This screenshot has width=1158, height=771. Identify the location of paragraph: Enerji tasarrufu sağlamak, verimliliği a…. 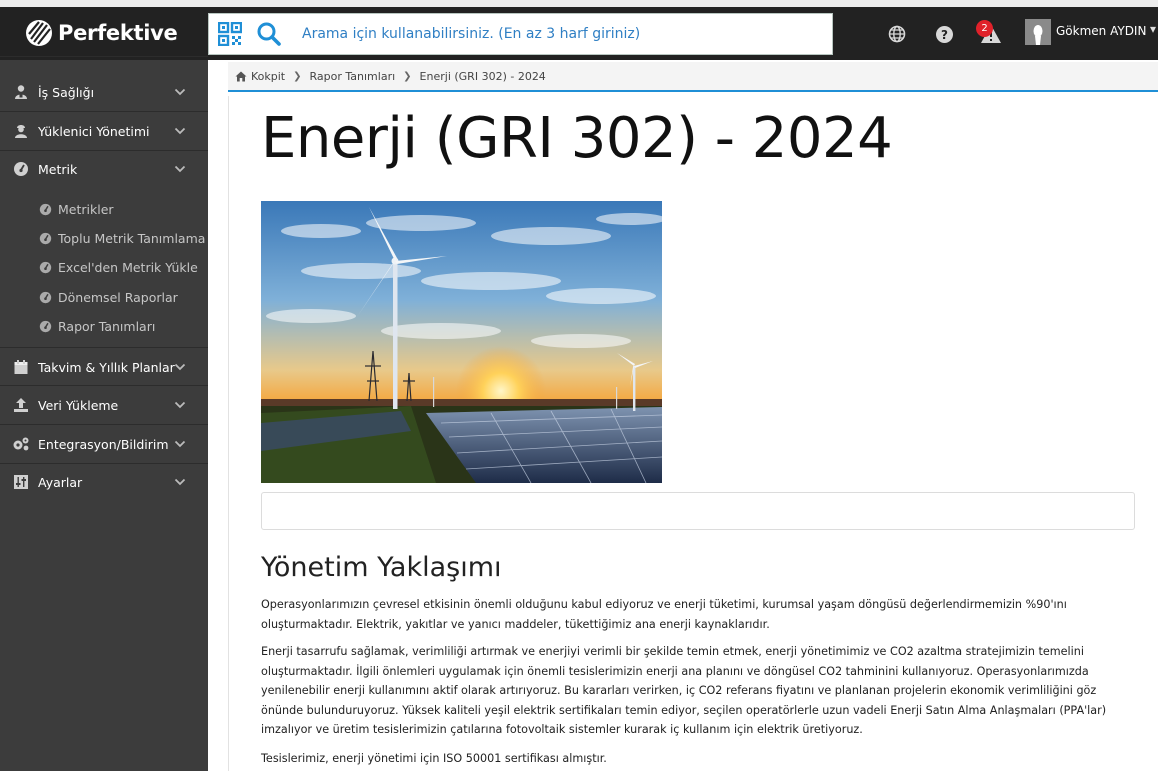
(684, 690).